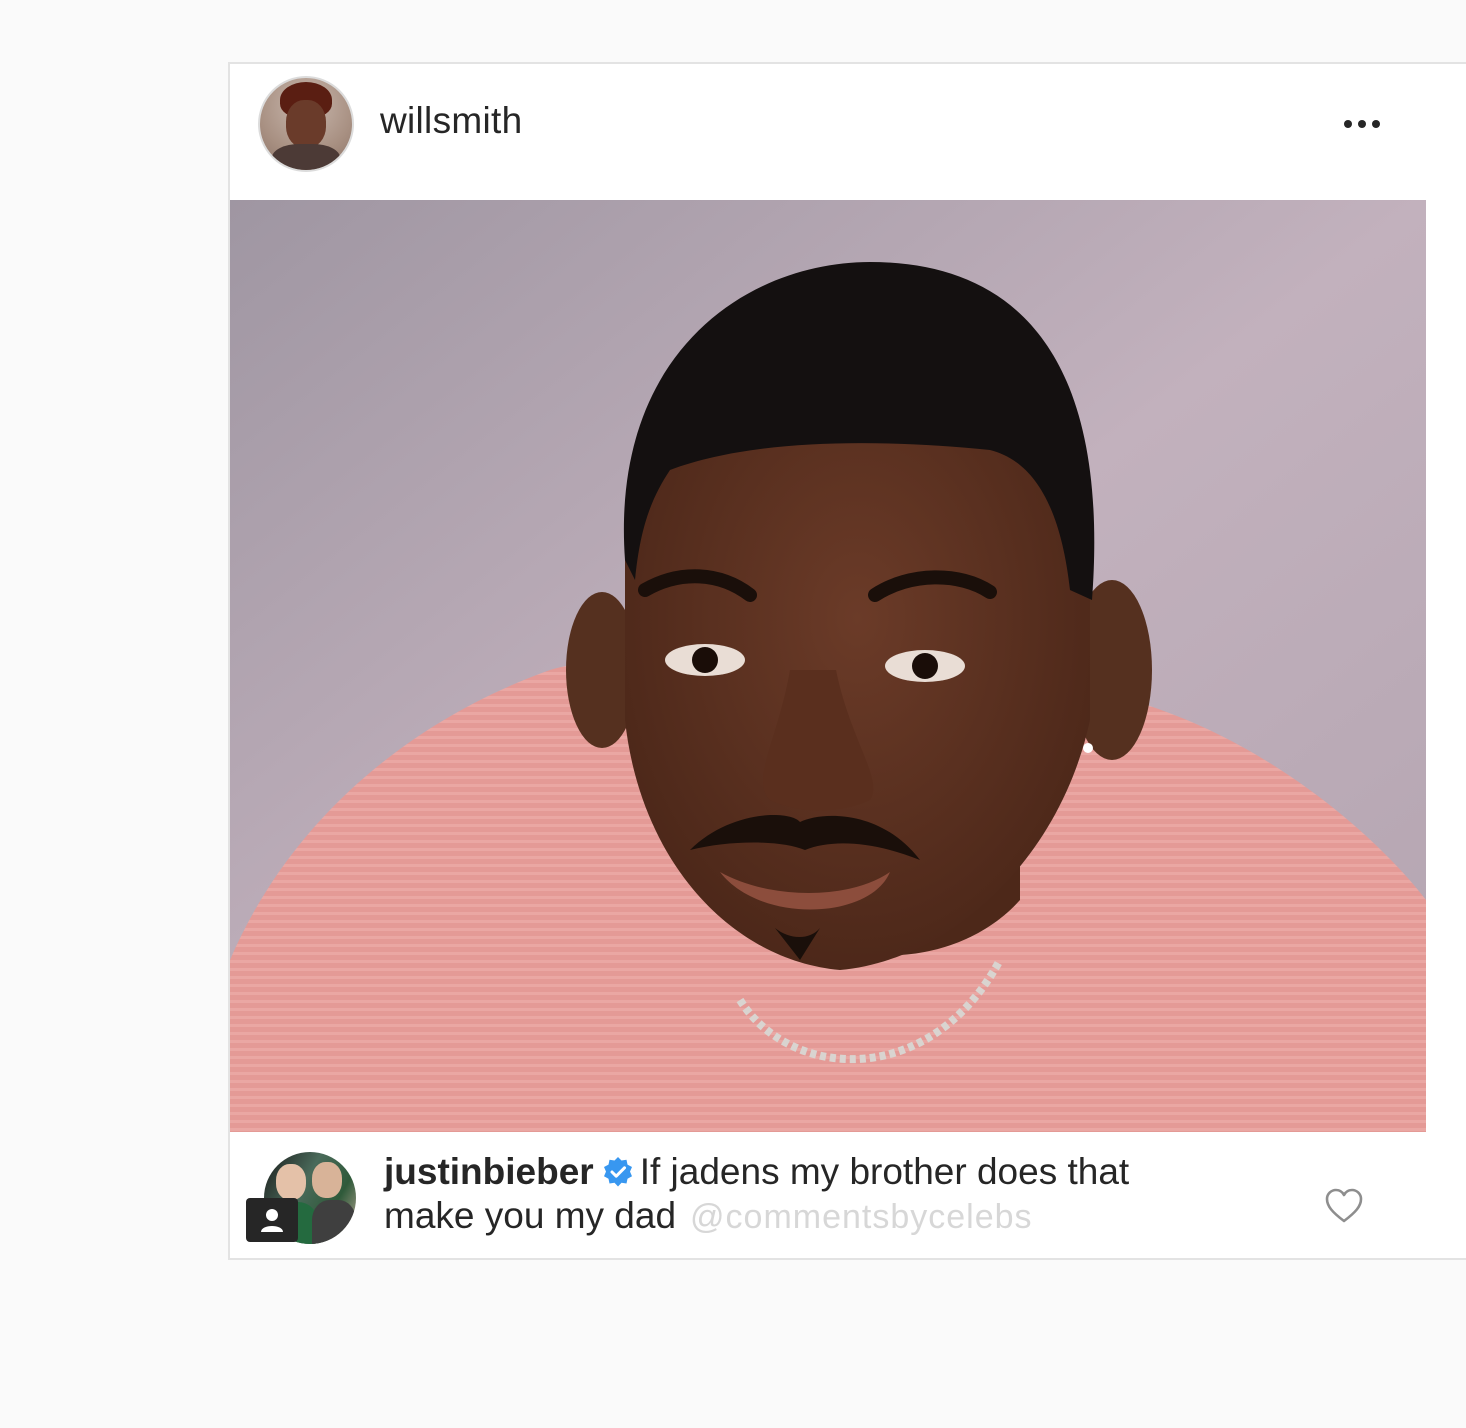 The width and height of the screenshot is (1466, 1428). What do you see at coordinates (1088, 748) in the screenshot?
I see `earring` at bounding box center [1088, 748].